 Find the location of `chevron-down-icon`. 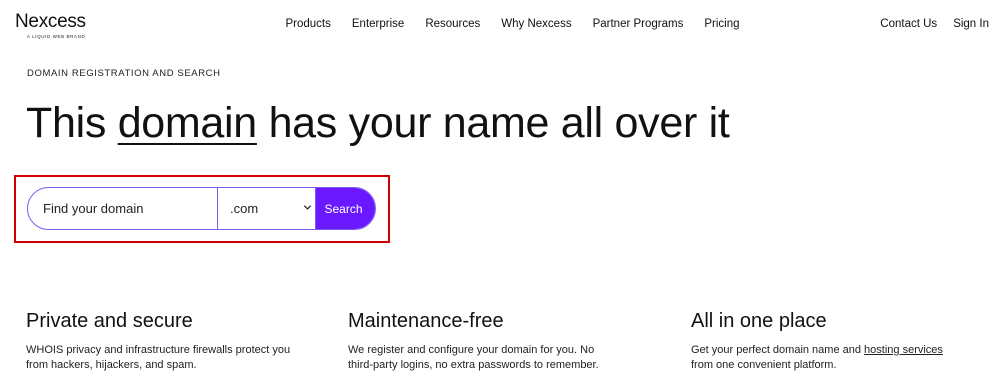

chevron-down-icon is located at coordinates (307, 207).